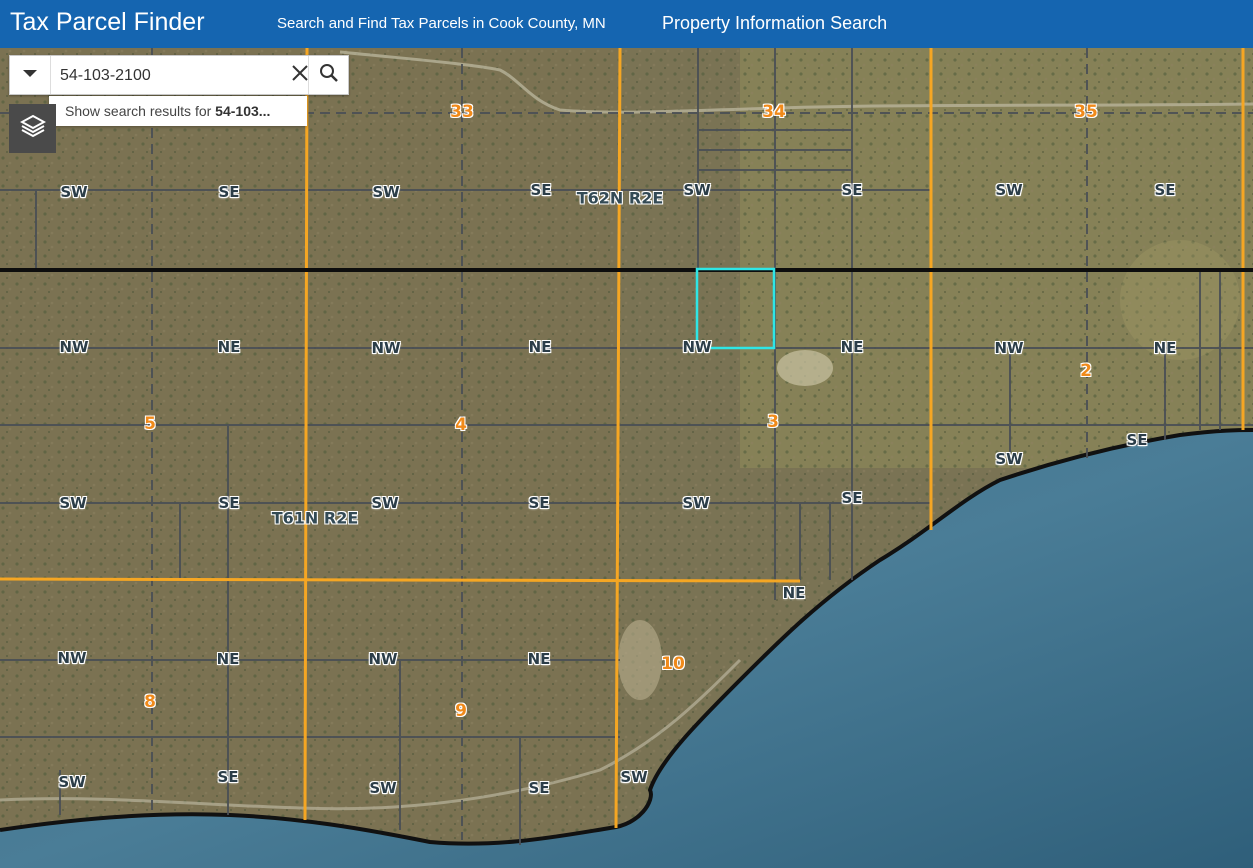  I want to click on layers-icon, so click(32, 128).